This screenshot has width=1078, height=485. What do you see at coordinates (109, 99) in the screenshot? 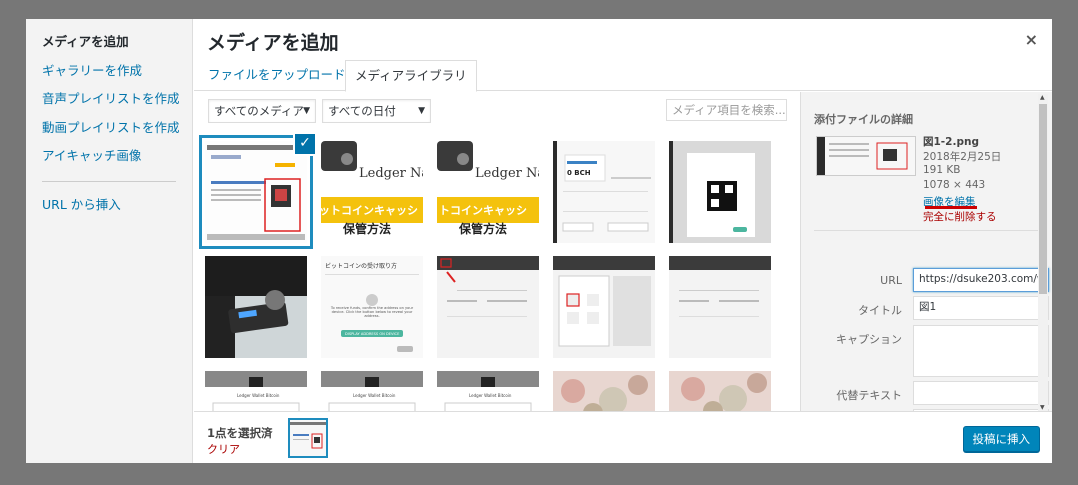
I see `menu-item-create-audio-playlist: 音声プレイリストを作成` at bounding box center [109, 99].